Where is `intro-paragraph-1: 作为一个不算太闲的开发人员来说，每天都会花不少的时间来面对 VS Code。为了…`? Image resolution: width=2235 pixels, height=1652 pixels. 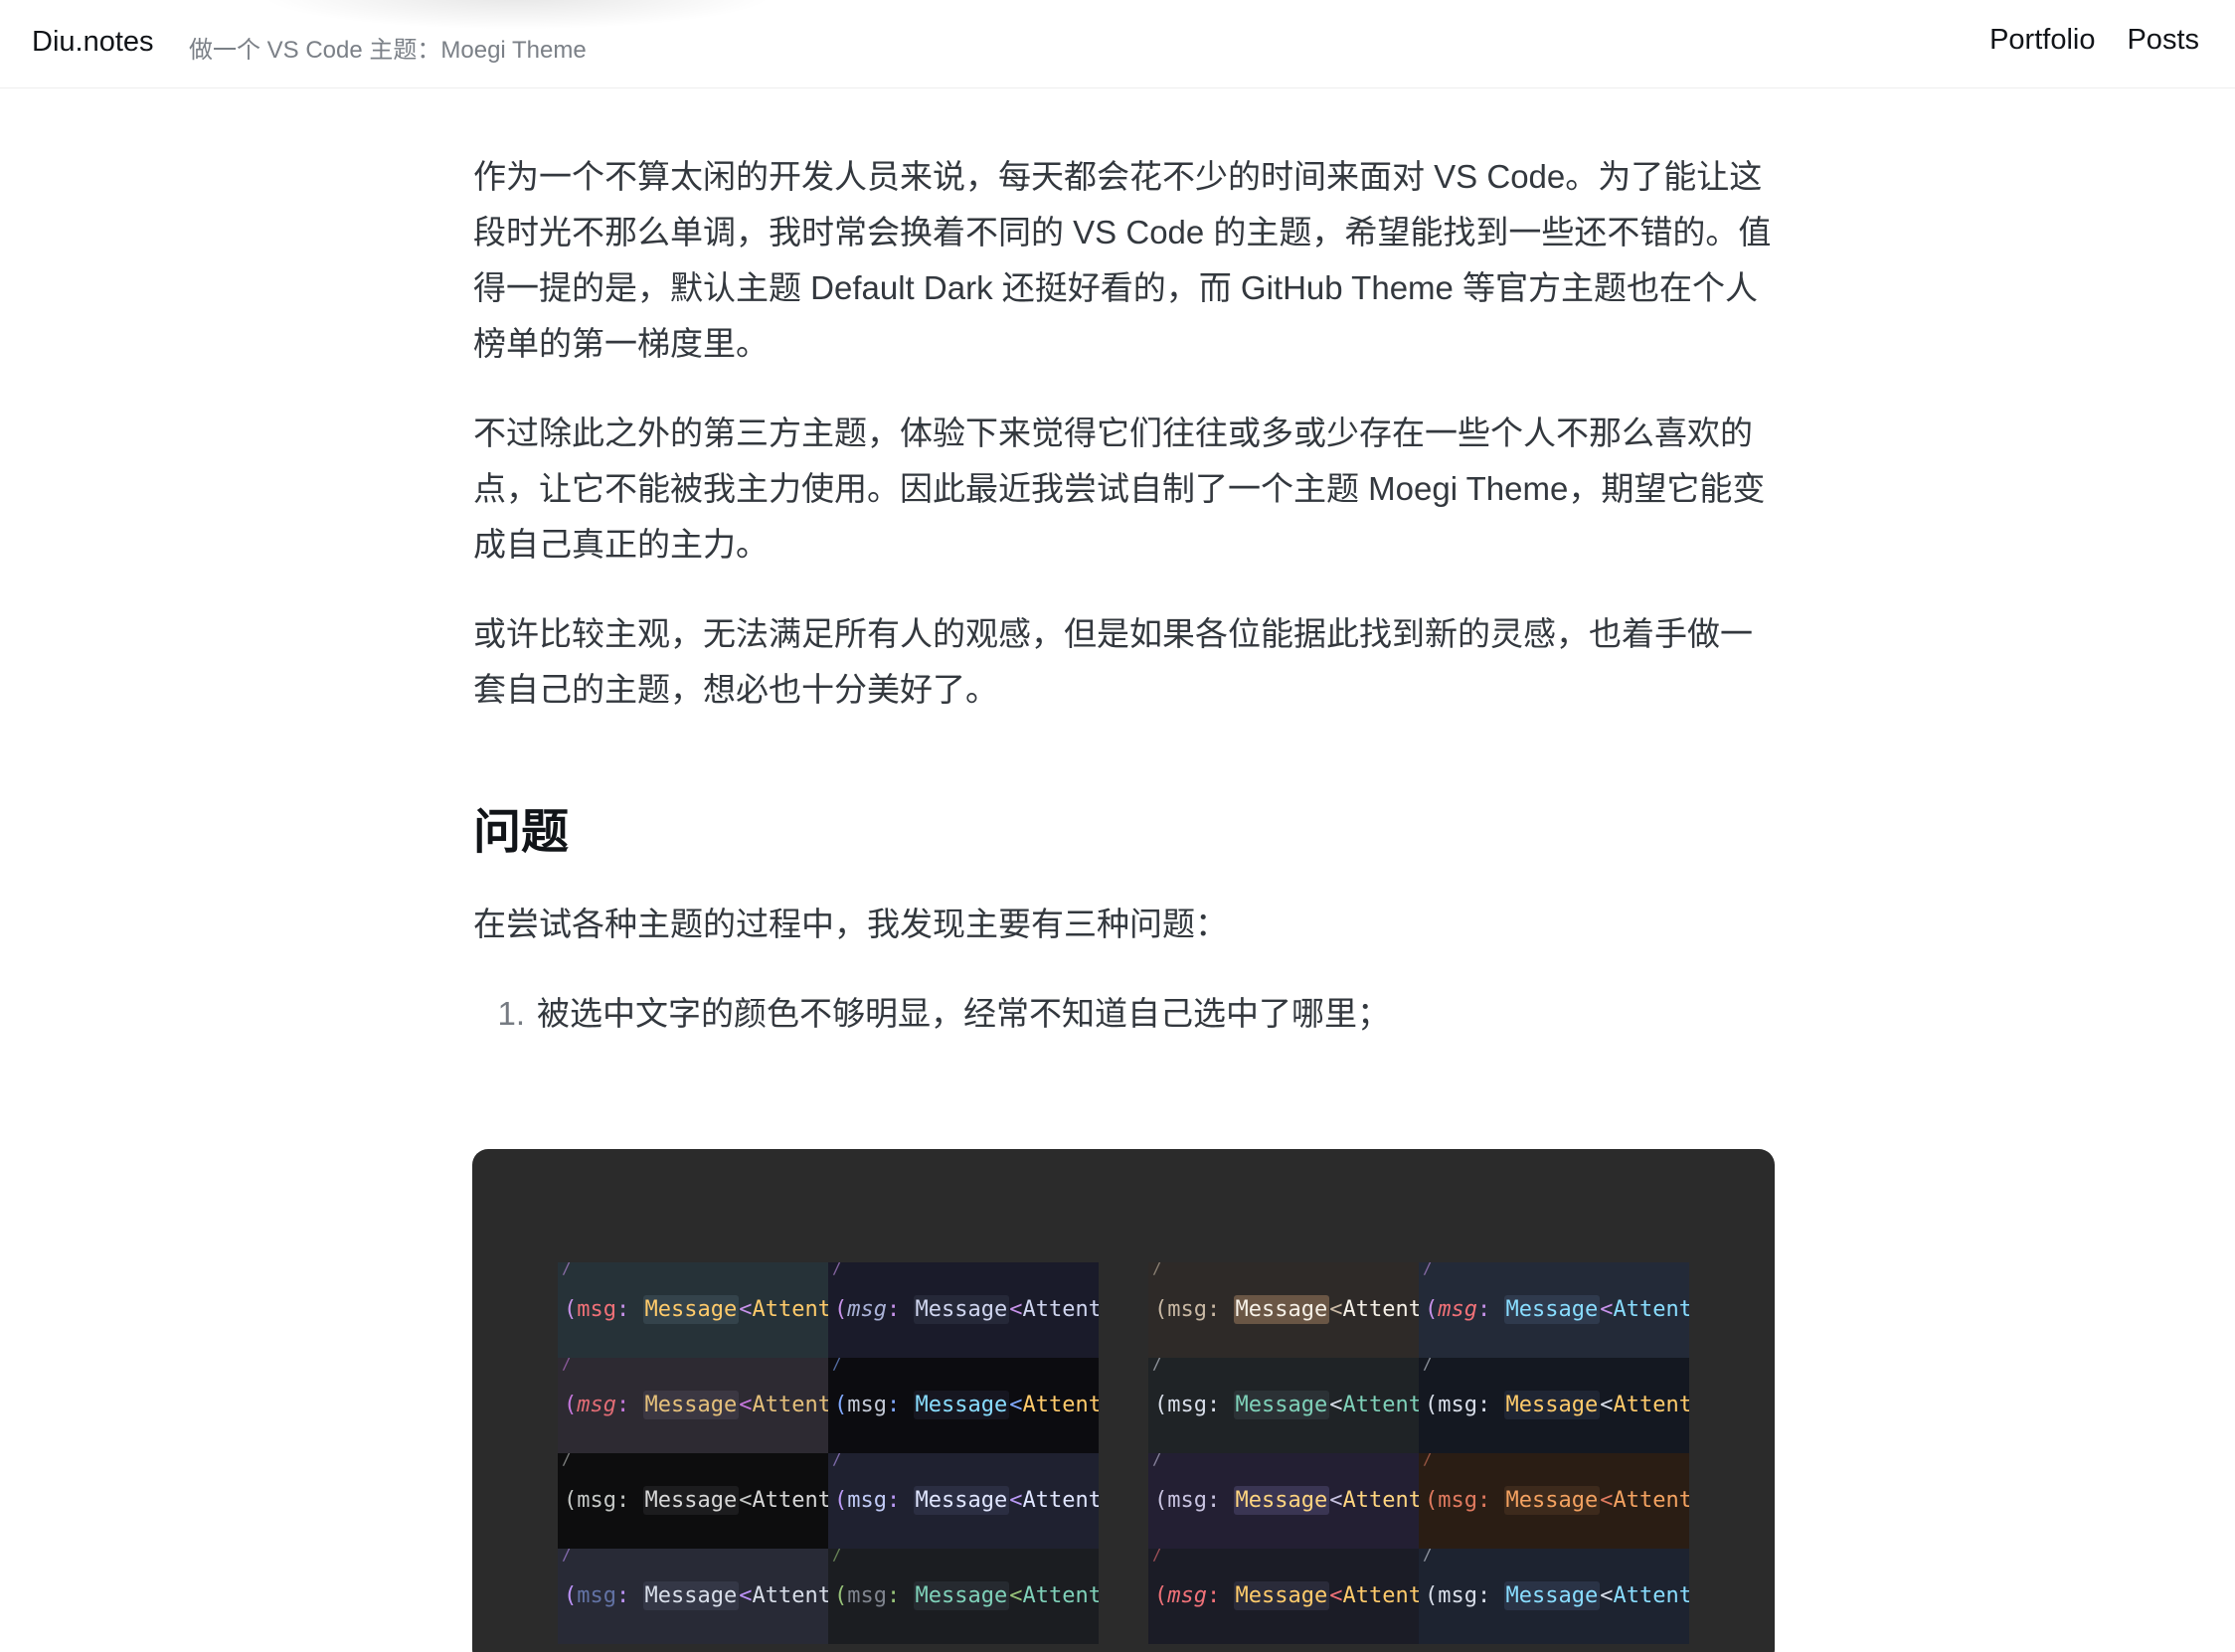
intro-paragraph-1: 作为一个不算太闲的开发人员来说，每天都会花不少的时间来面对 VS Code。为了… is located at coordinates (1123, 260).